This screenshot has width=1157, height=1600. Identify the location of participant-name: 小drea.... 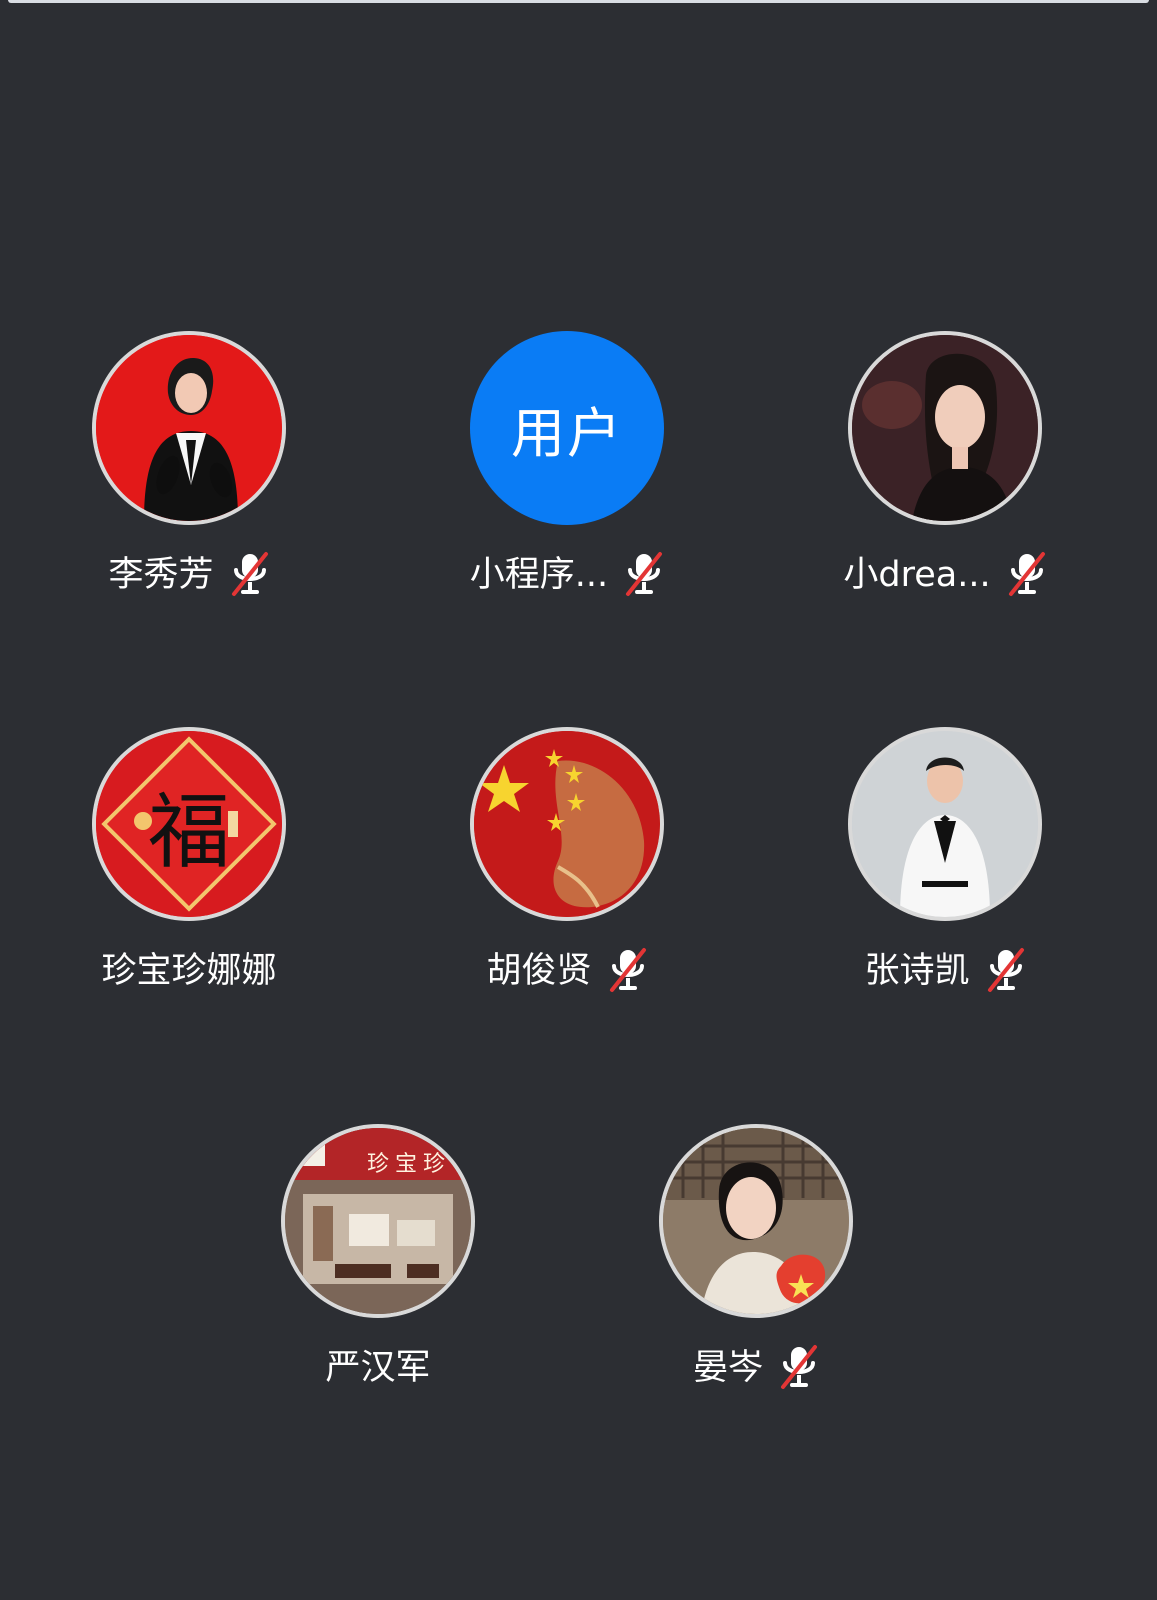
(917, 574).